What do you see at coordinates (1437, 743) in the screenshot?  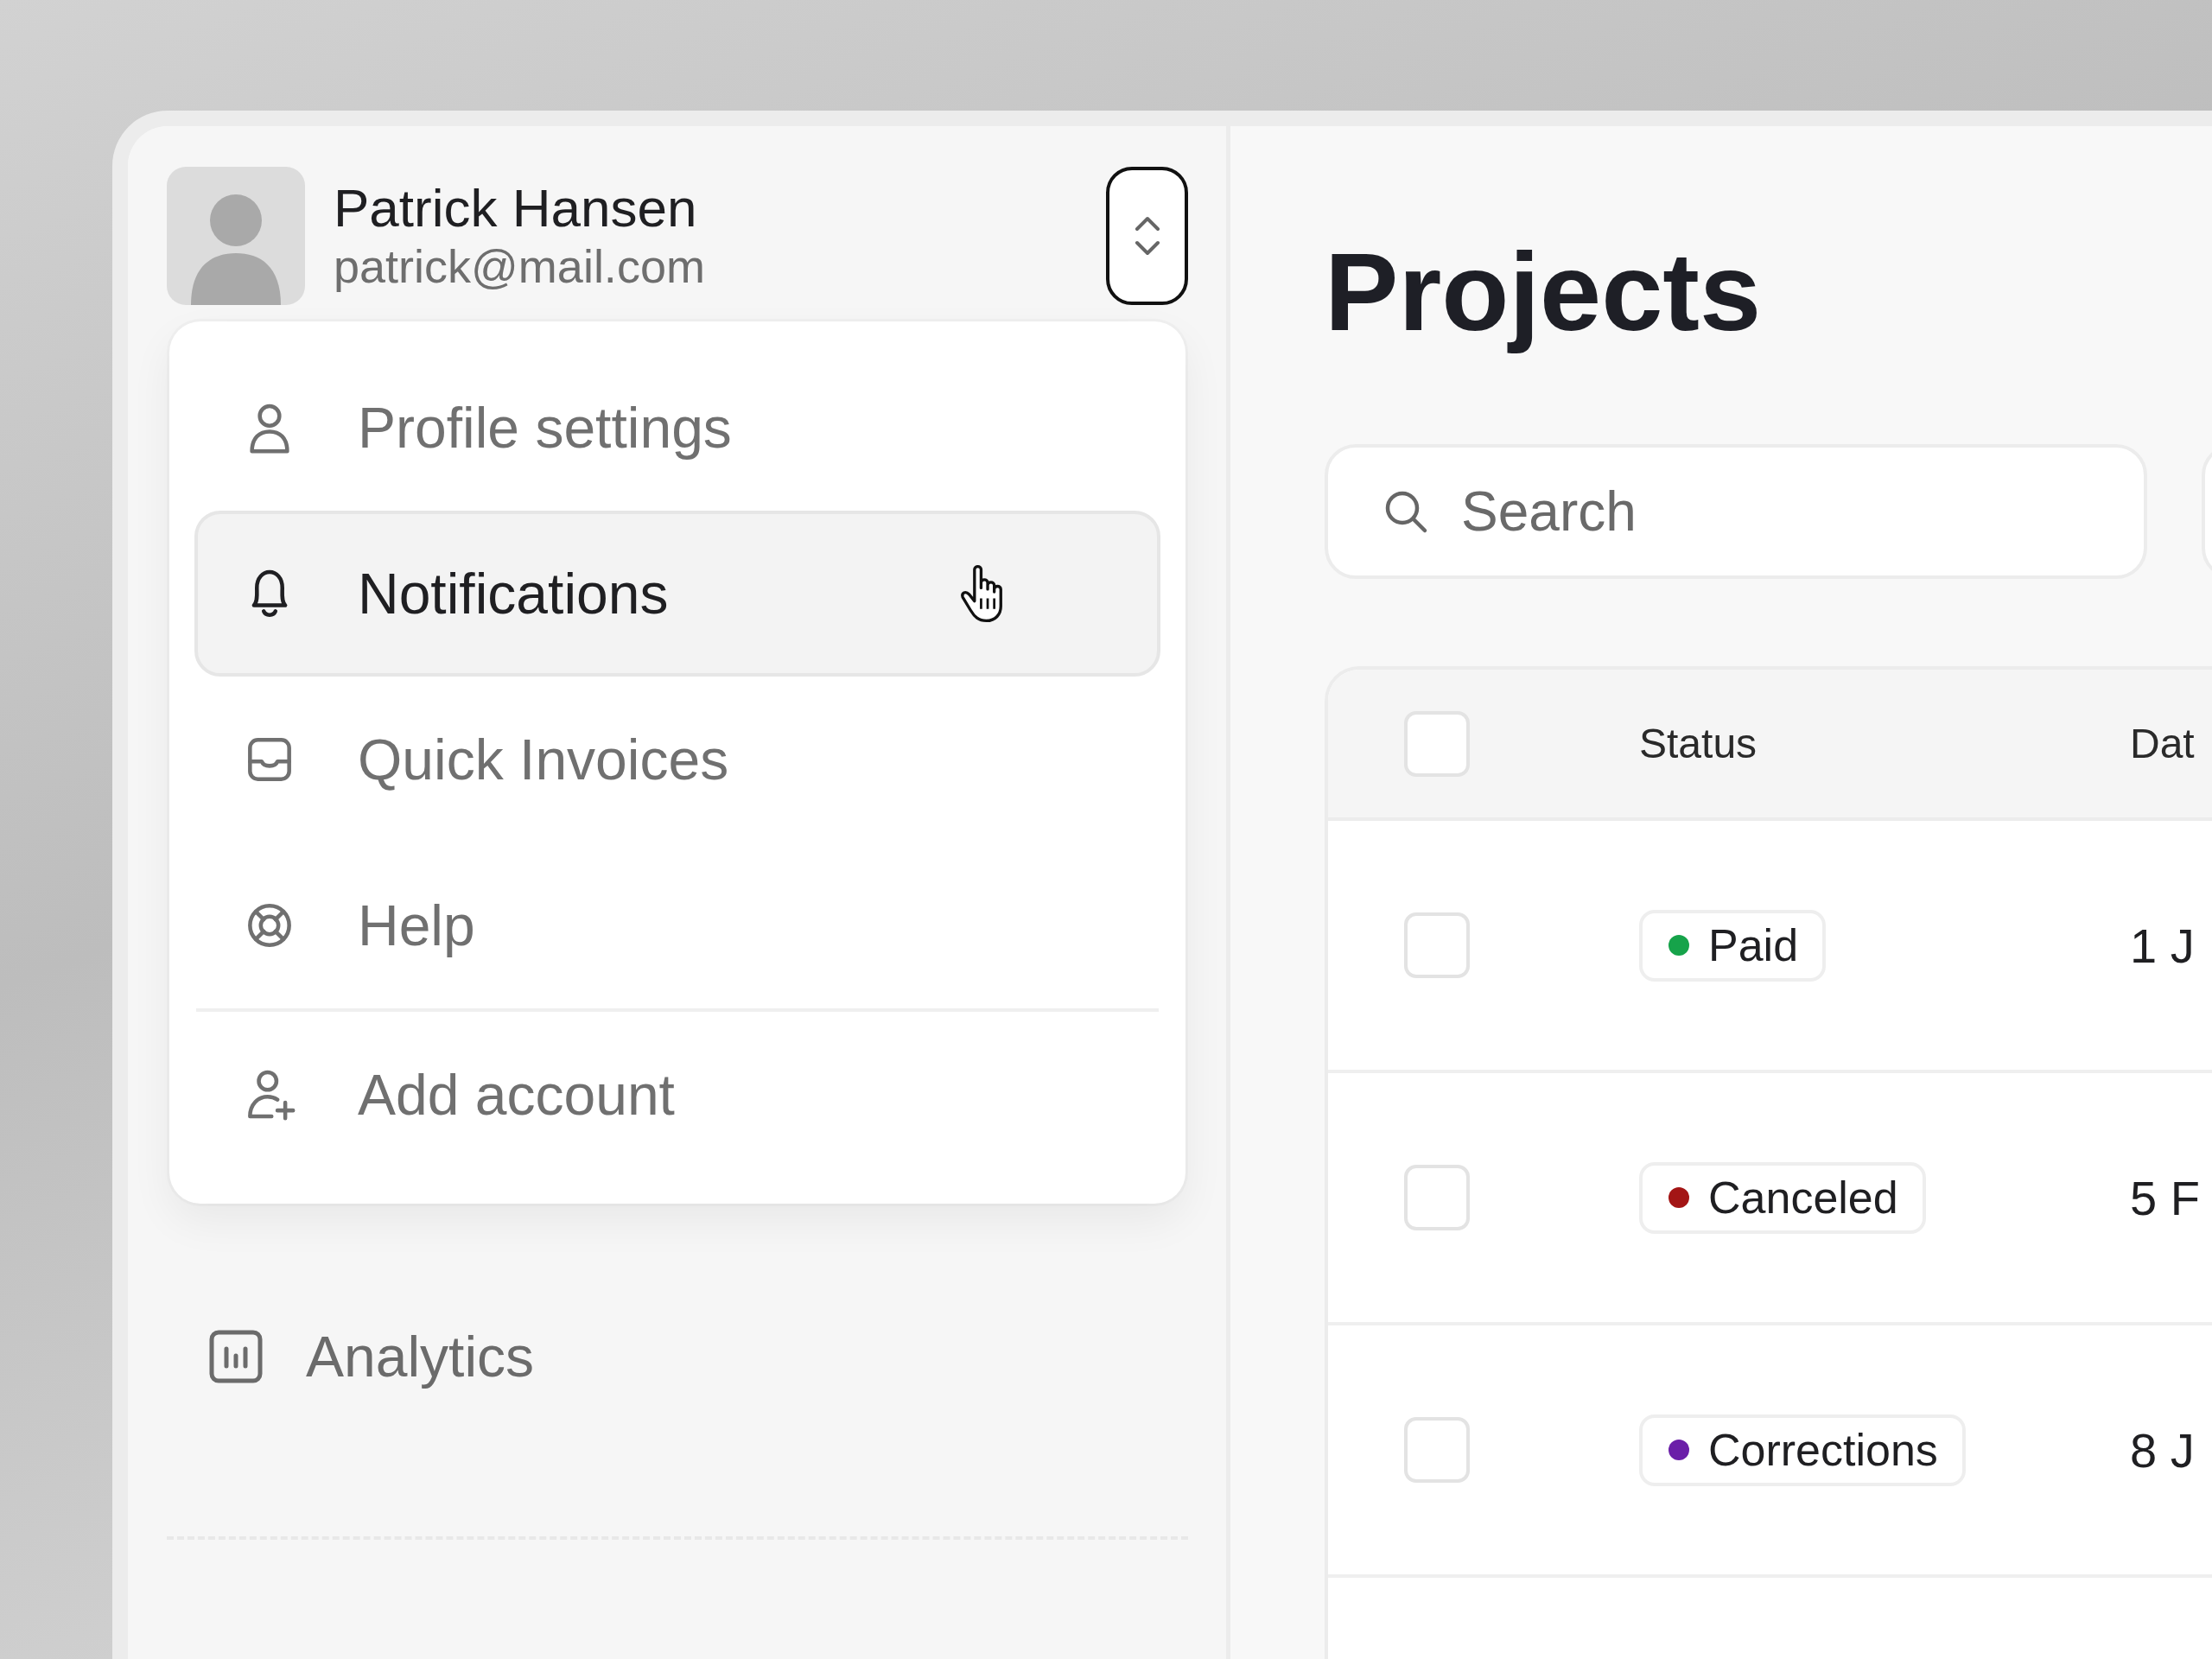 I see `select-all-checkbox` at bounding box center [1437, 743].